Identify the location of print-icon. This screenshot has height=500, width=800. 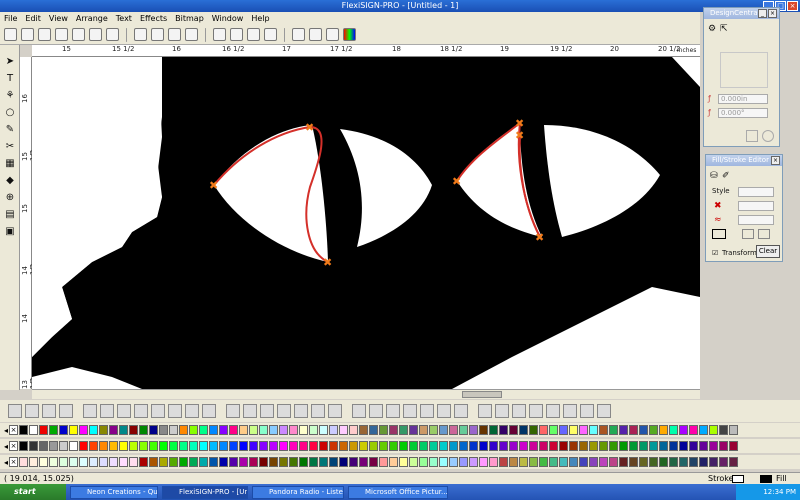
(61, 34).